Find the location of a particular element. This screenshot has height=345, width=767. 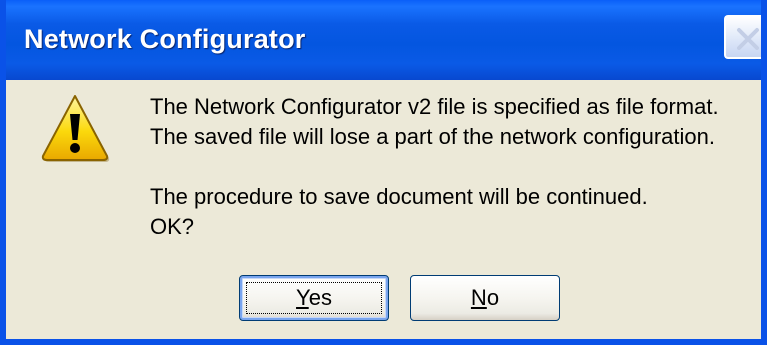

warning-icon is located at coordinates (75, 128).